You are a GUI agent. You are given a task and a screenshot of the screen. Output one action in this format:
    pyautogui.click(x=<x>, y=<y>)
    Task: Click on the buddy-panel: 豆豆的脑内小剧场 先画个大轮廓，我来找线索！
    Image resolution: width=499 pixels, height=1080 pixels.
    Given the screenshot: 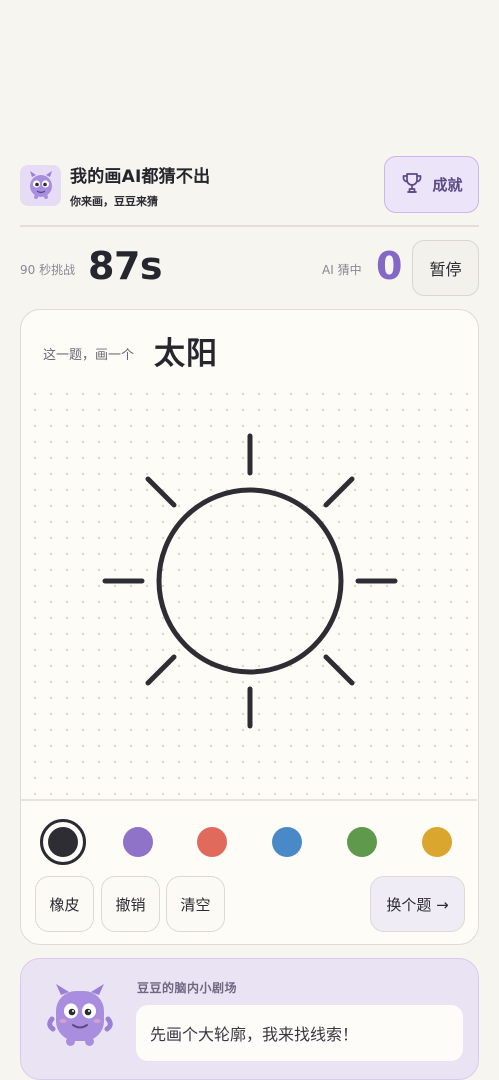 What is the action you would take?
    pyautogui.click(x=249, y=1019)
    